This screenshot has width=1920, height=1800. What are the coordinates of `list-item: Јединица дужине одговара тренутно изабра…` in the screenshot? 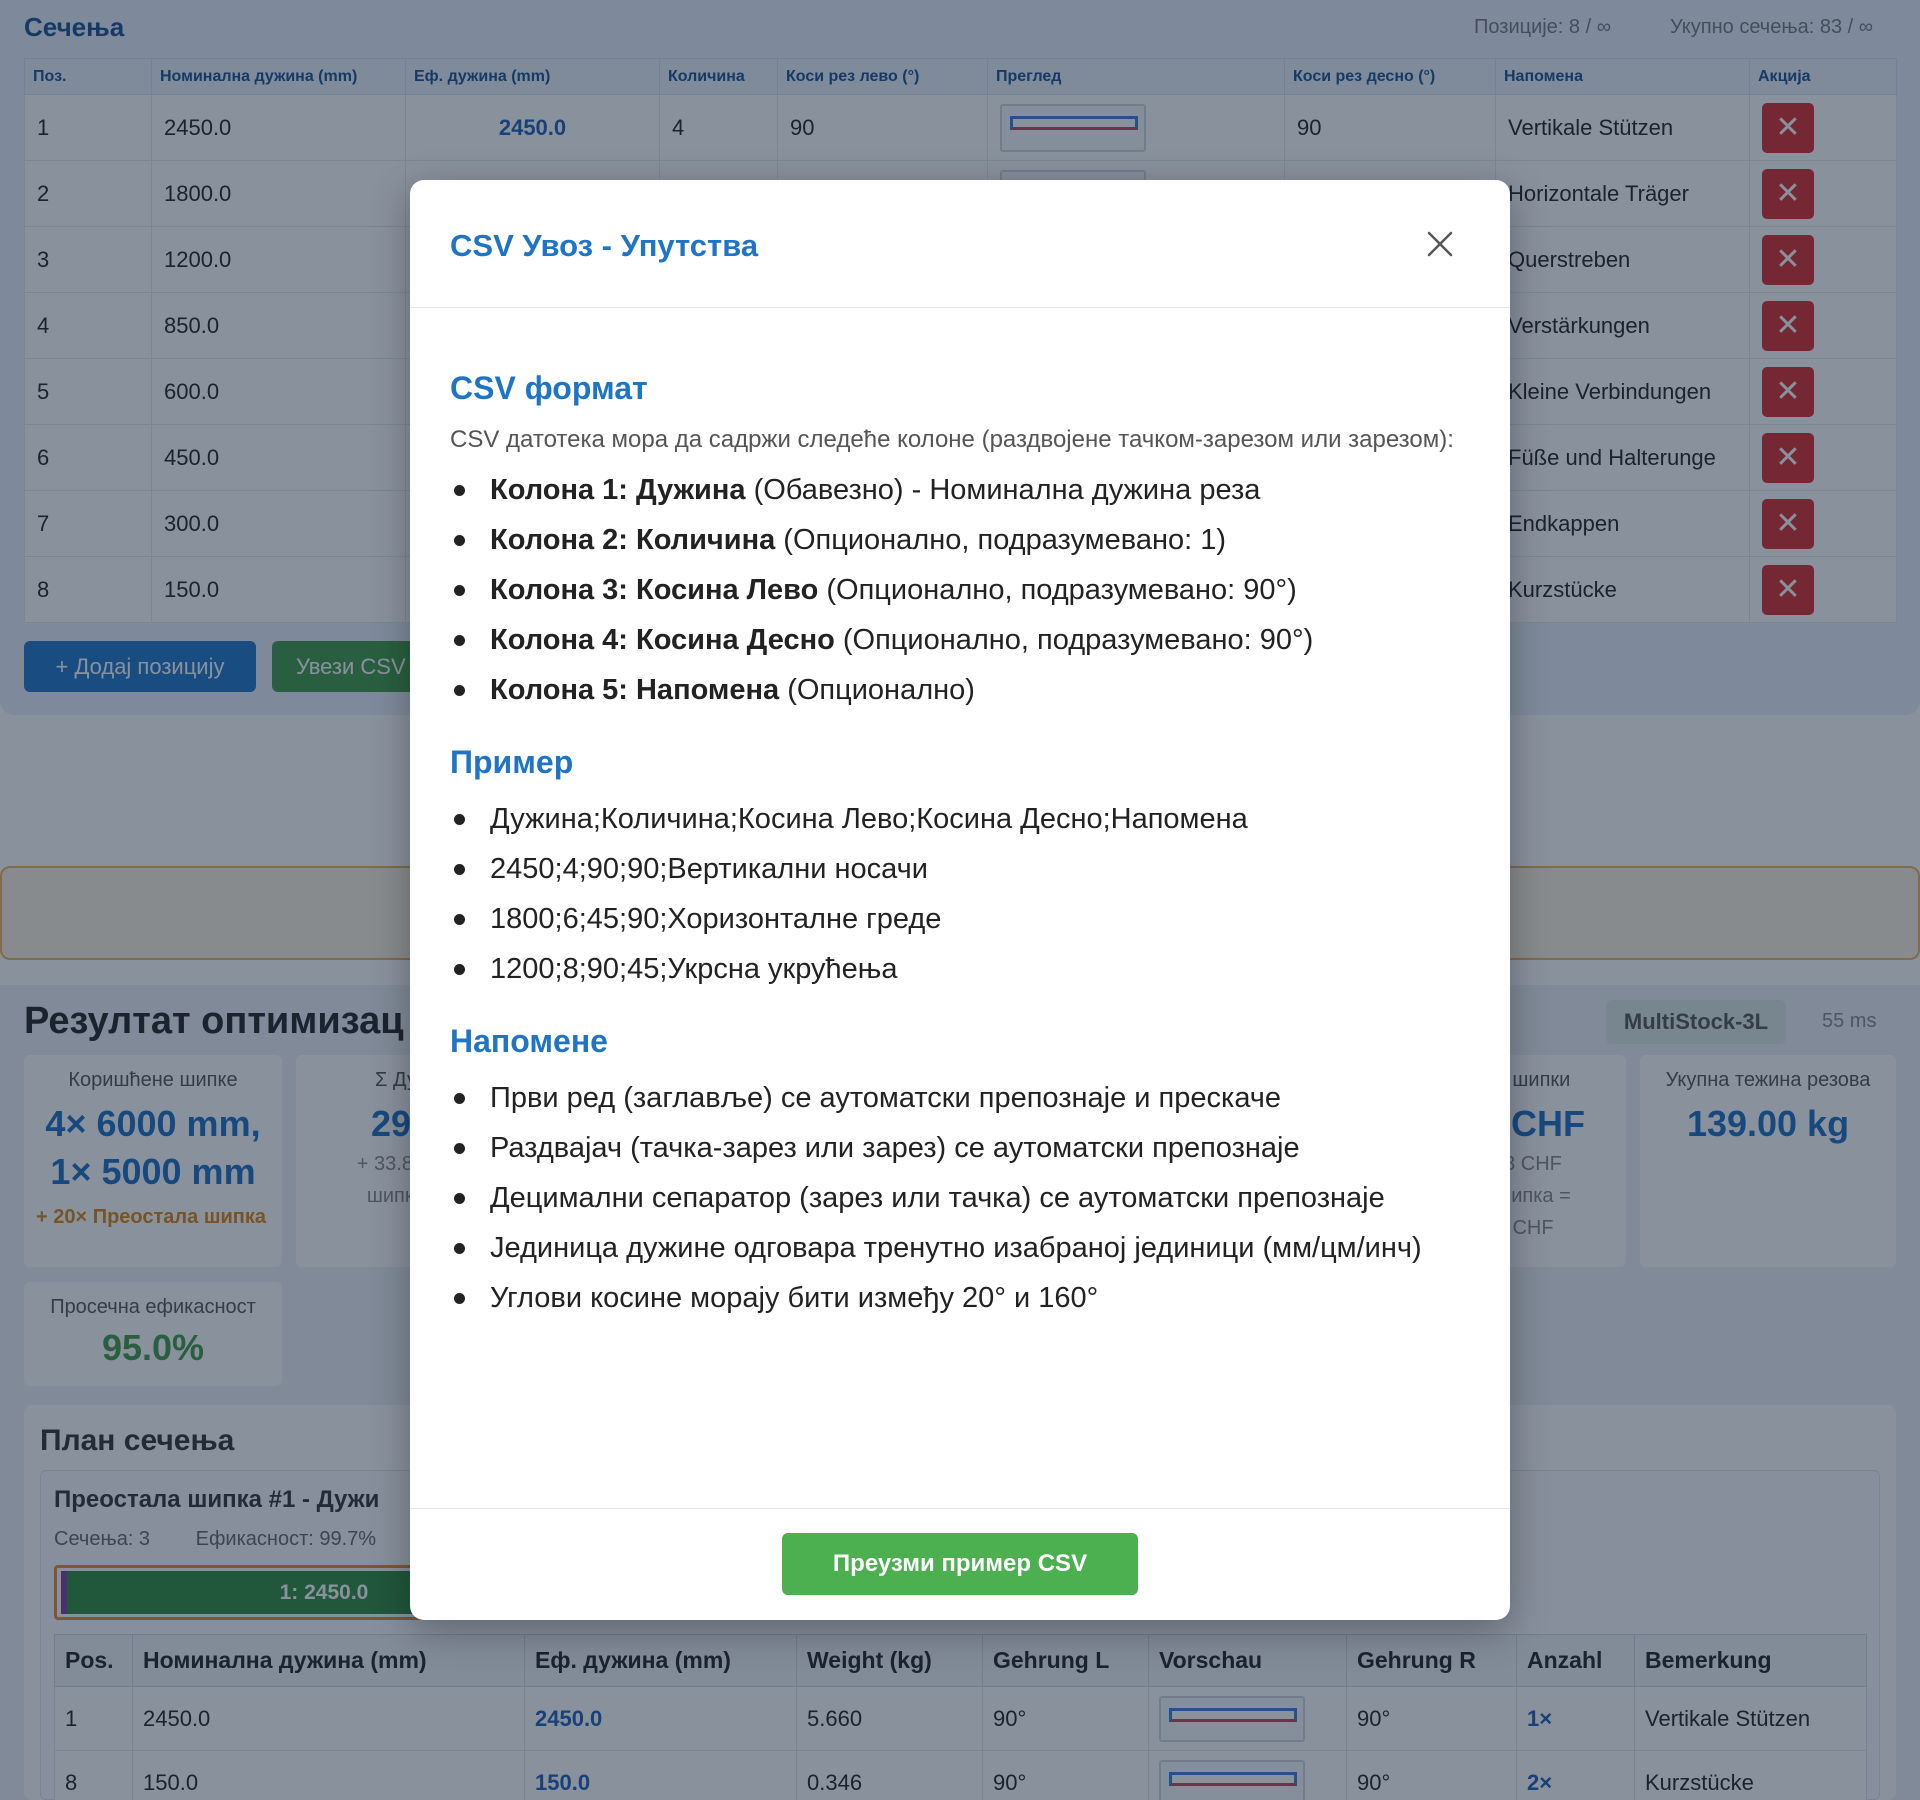 It's located at (960, 1248).